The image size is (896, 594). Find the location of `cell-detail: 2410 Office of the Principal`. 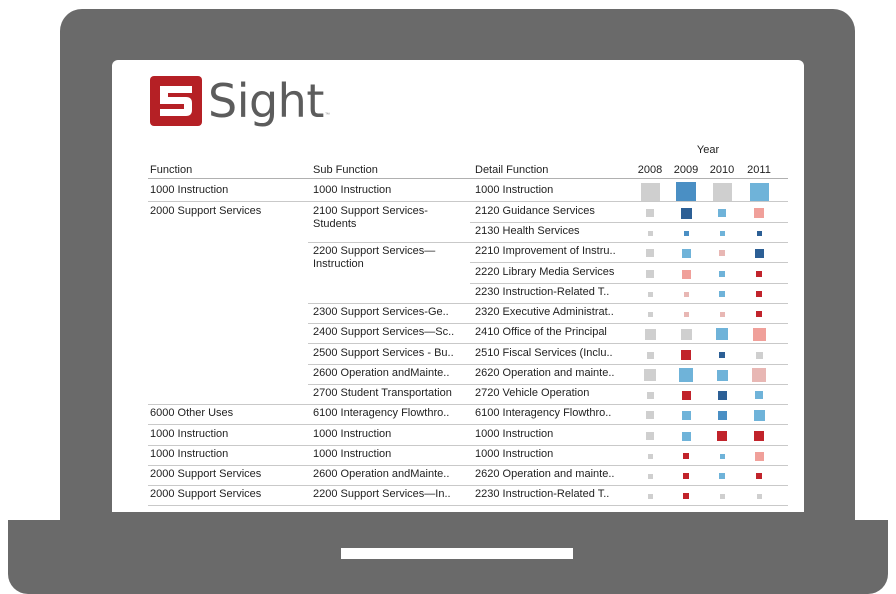

cell-detail: 2410 Office of the Principal is located at coordinates (541, 332).